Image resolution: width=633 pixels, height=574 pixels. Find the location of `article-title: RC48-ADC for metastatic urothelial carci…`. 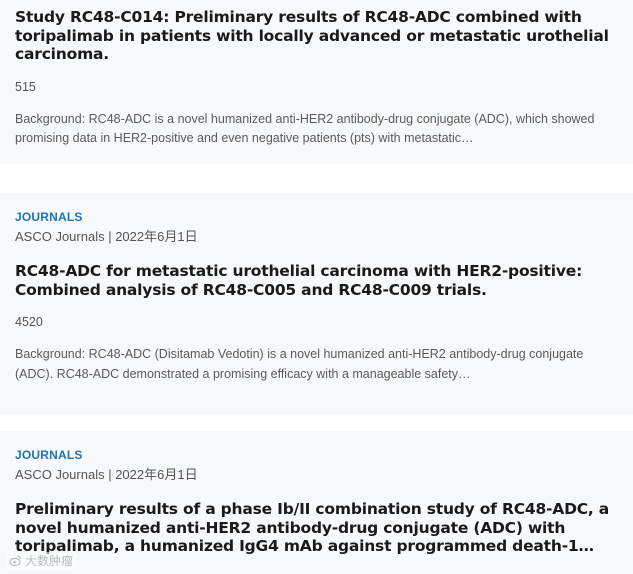

article-title: RC48-ADC for metastatic urothelial carci… is located at coordinates (315, 280).